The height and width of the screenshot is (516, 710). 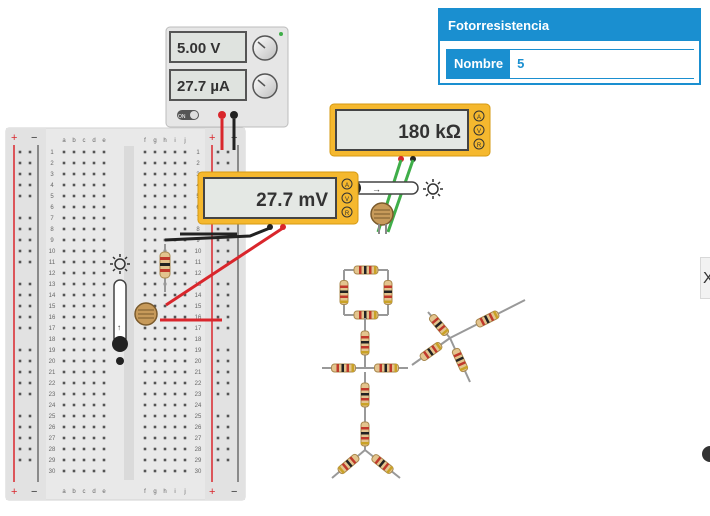 I want to click on multimeter-voltage: 27.7 mV A V R, so click(x=278, y=200).